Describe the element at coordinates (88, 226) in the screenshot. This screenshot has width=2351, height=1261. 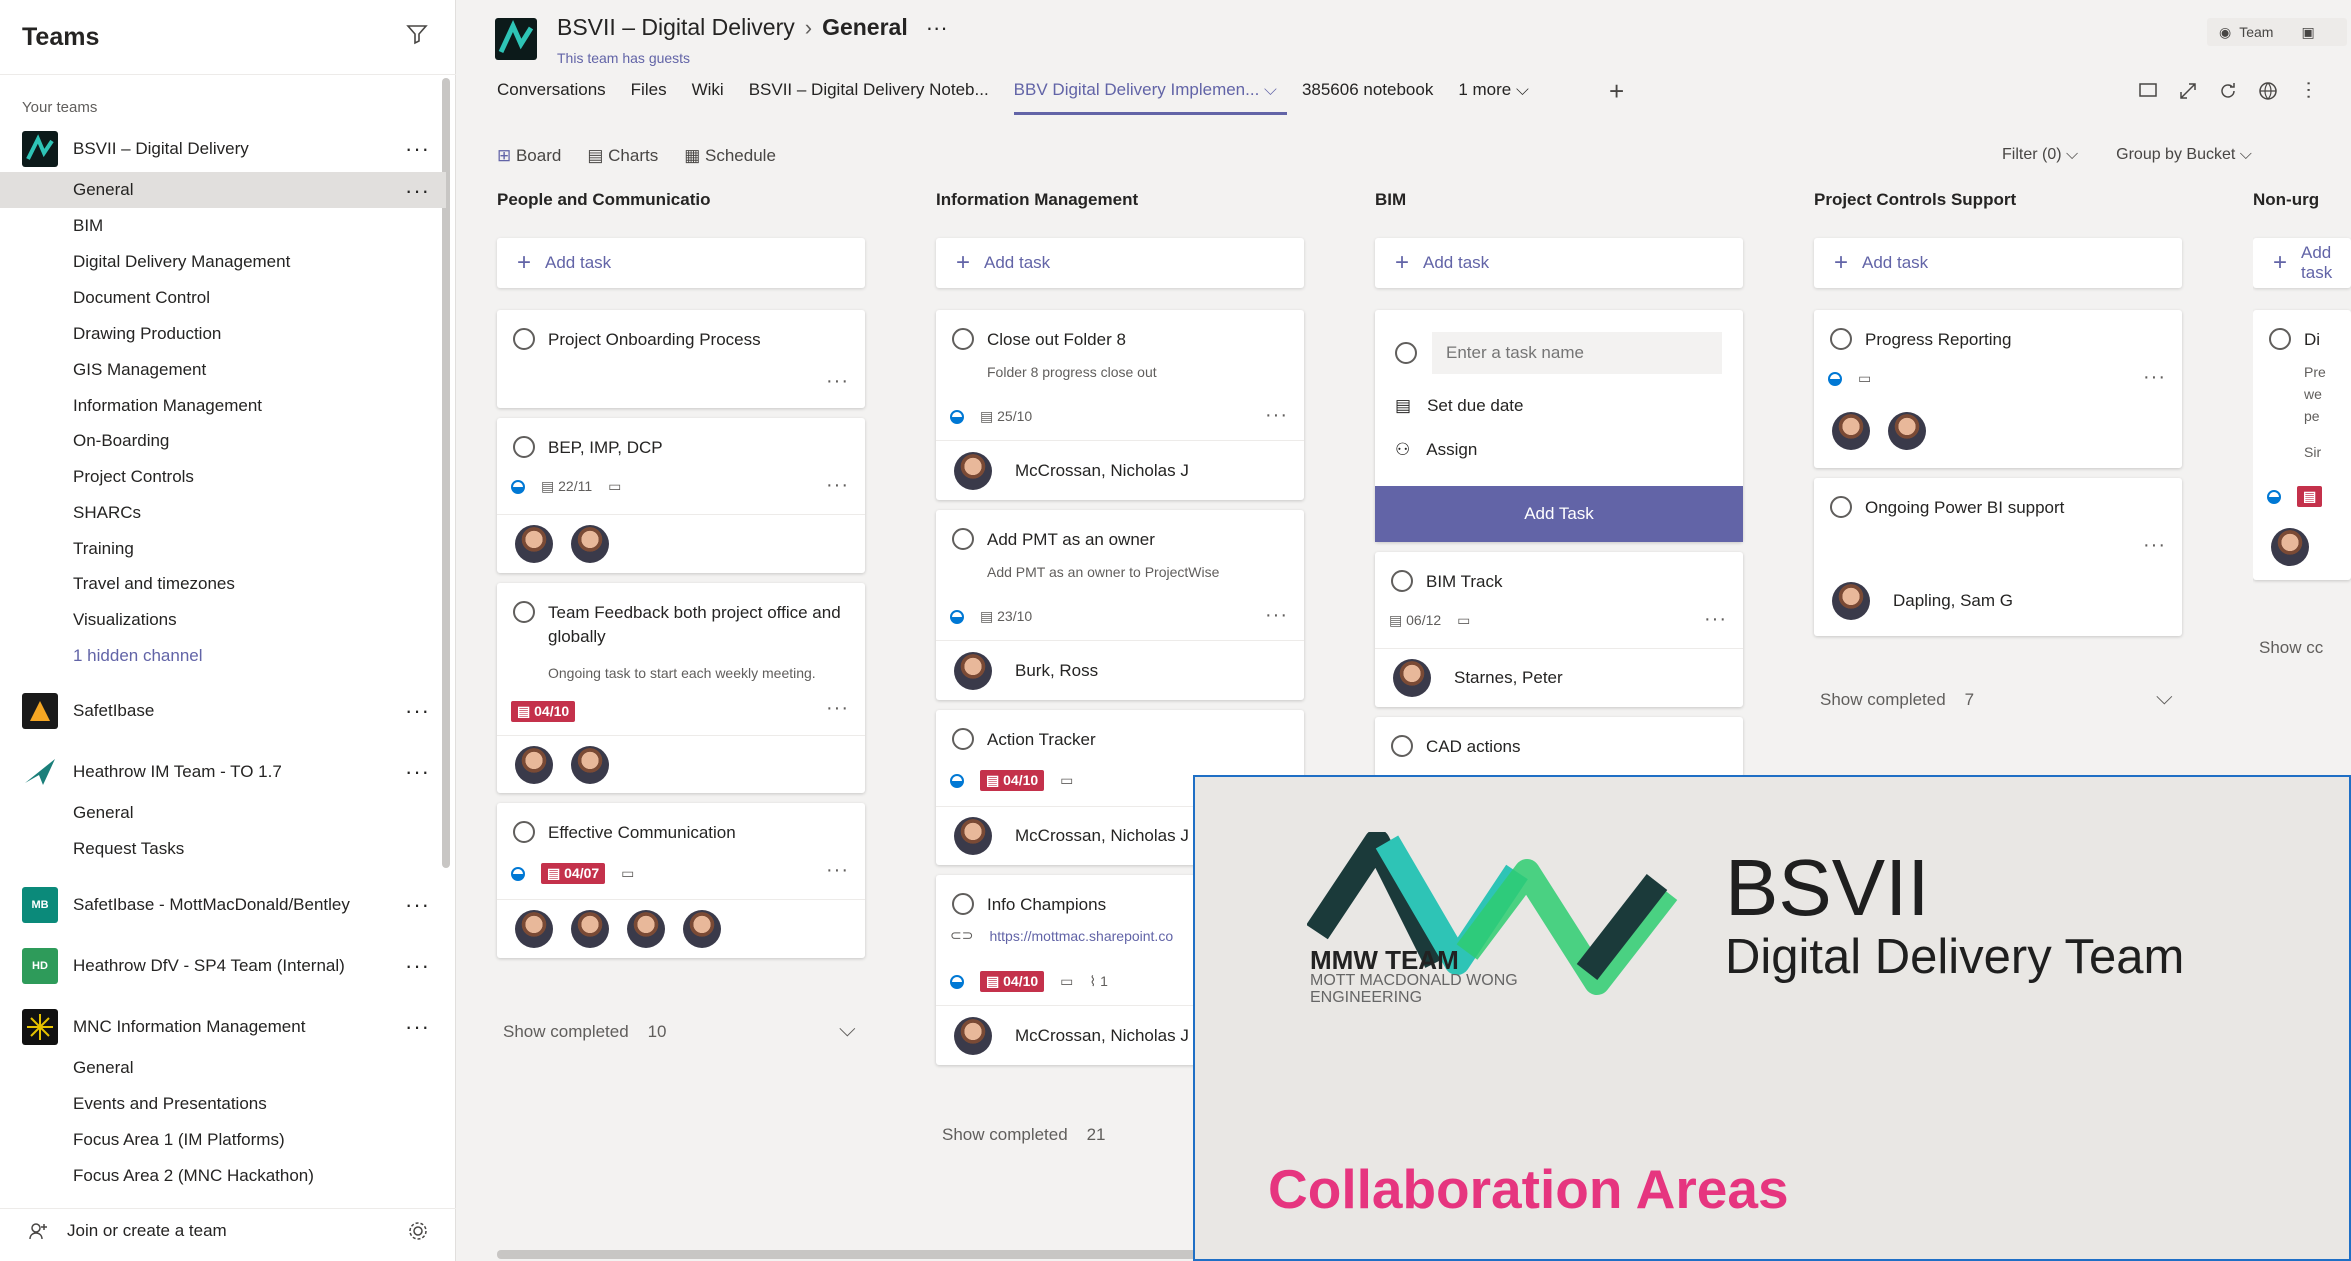
I see `channel-bim: BIM` at that location.